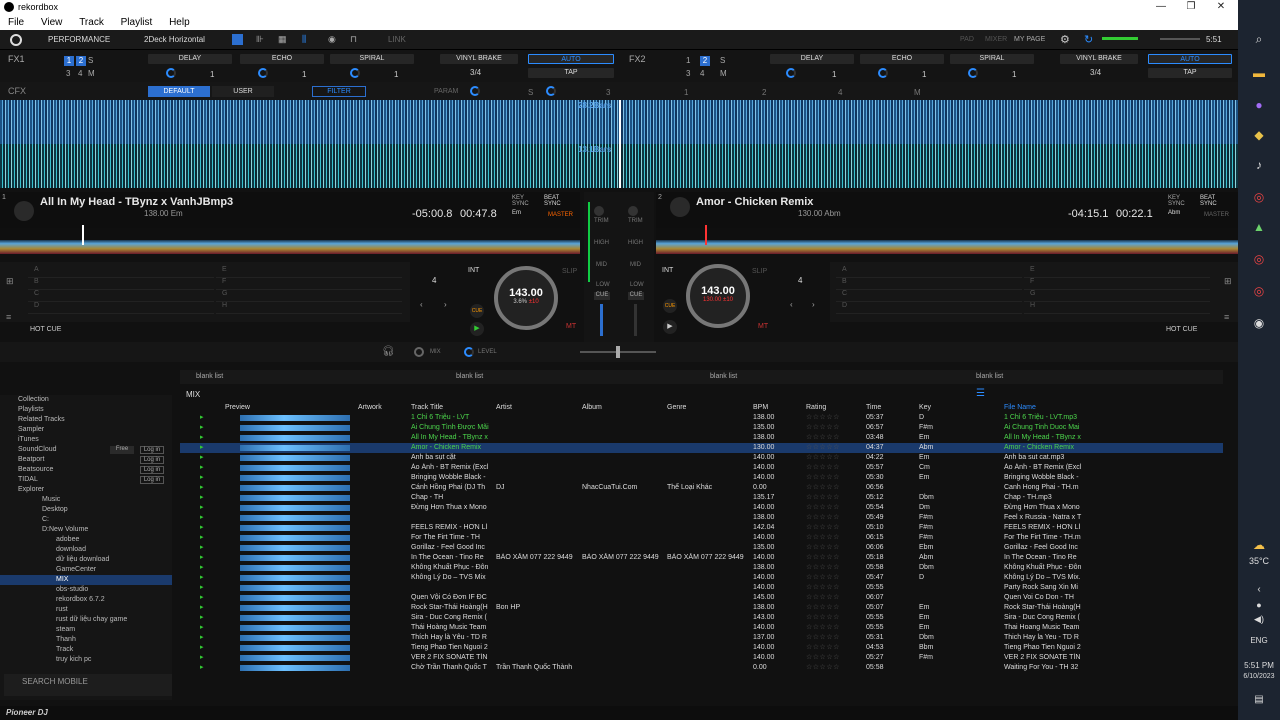  What do you see at coordinates (427, 408) in the screenshot?
I see `col-track-title: Track Title` at bounding box center [427, 408].